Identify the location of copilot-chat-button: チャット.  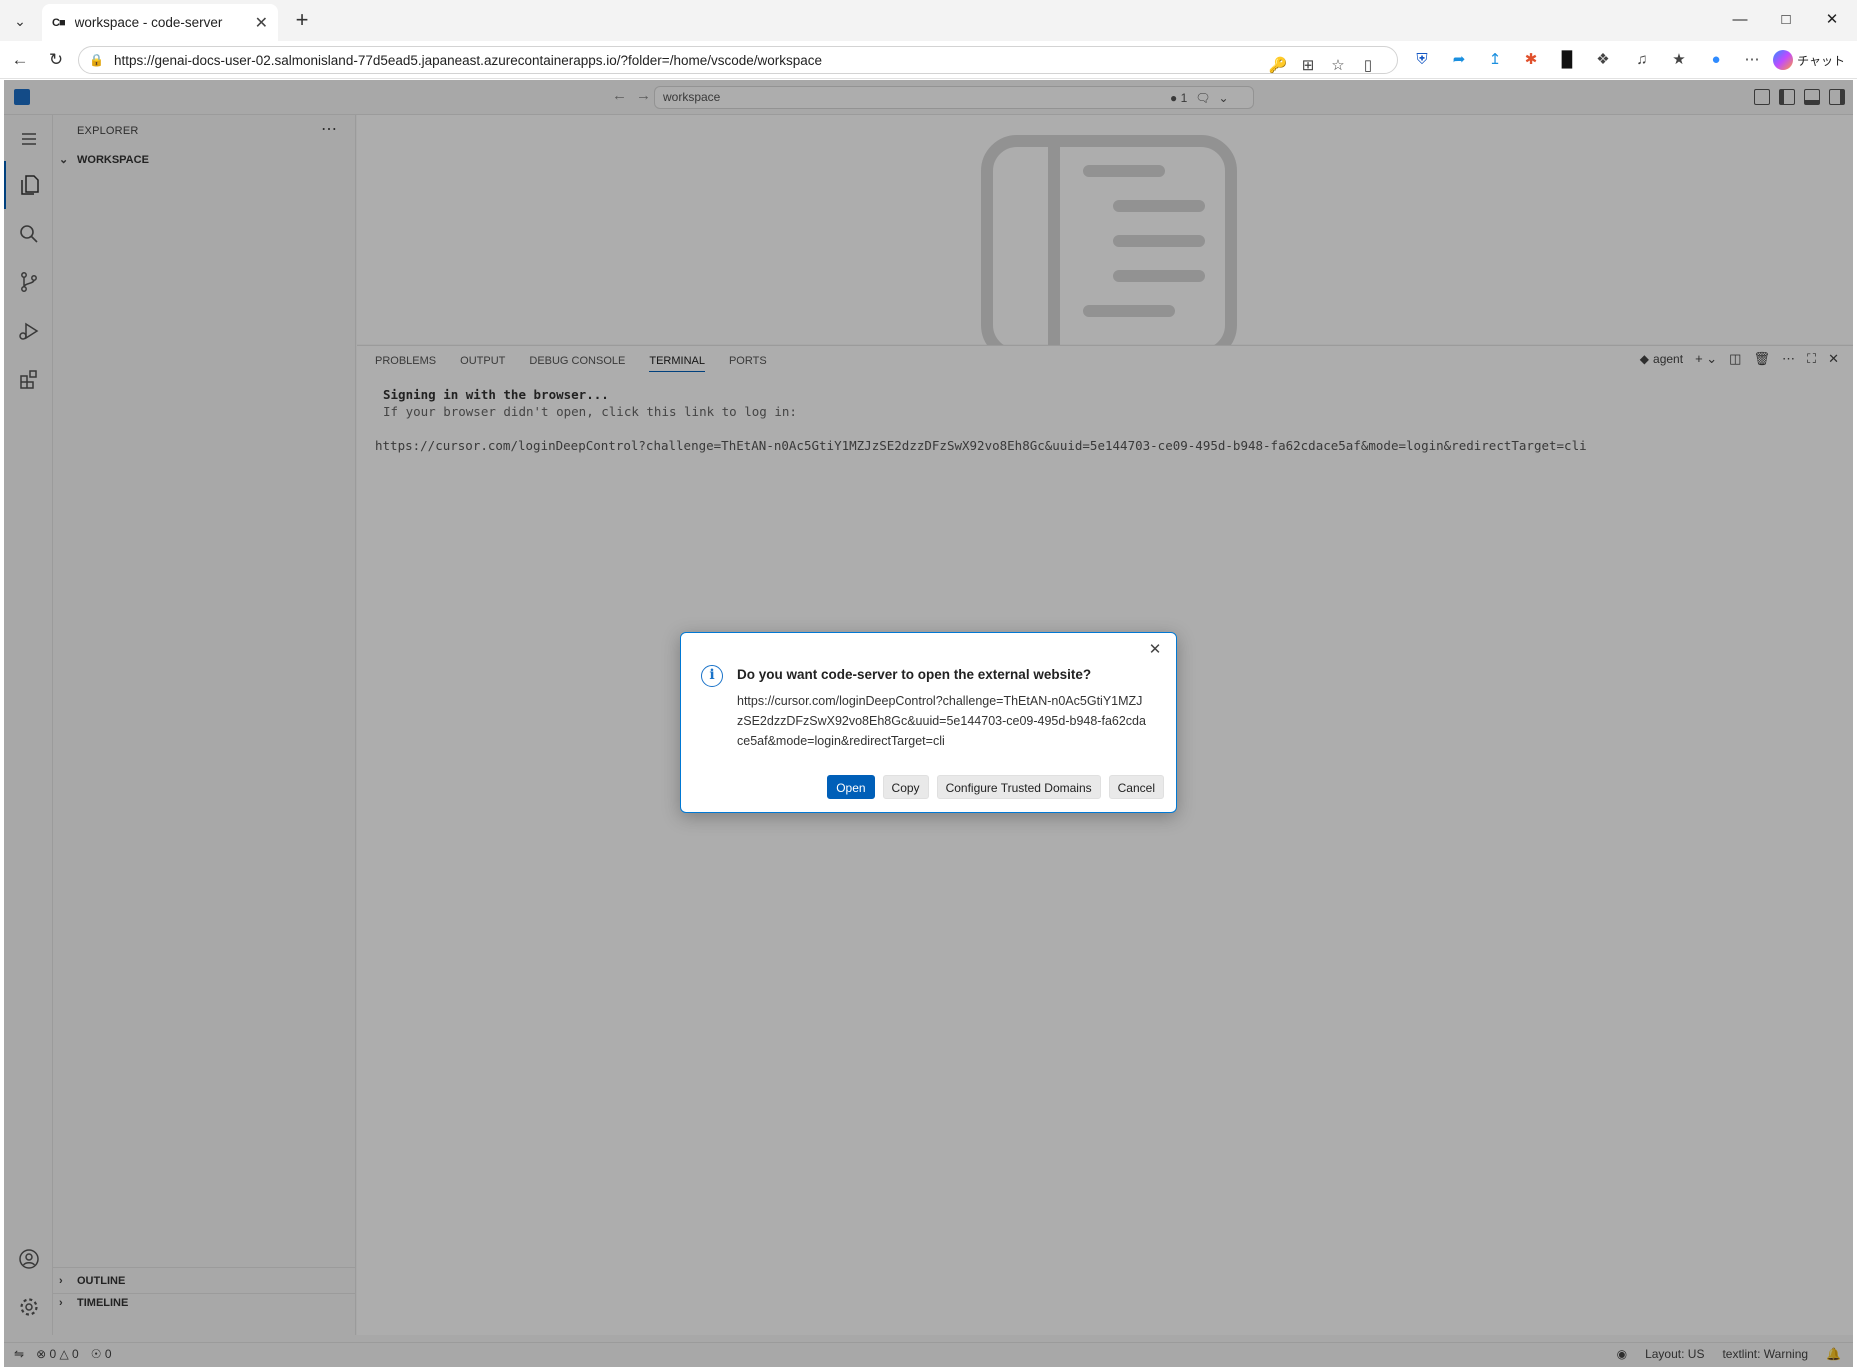
(1809, 60).